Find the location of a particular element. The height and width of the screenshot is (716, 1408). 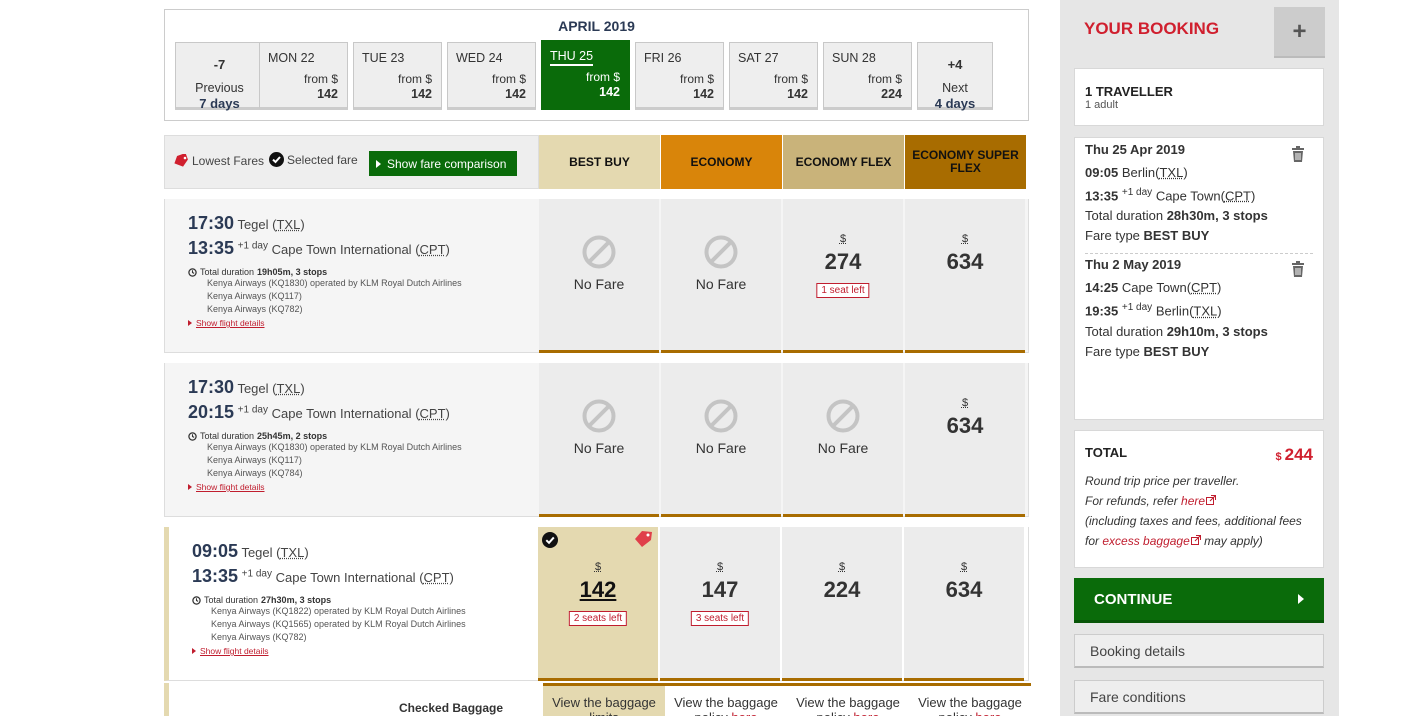

fare-amount: 634 is located at coordinates (965, 261).